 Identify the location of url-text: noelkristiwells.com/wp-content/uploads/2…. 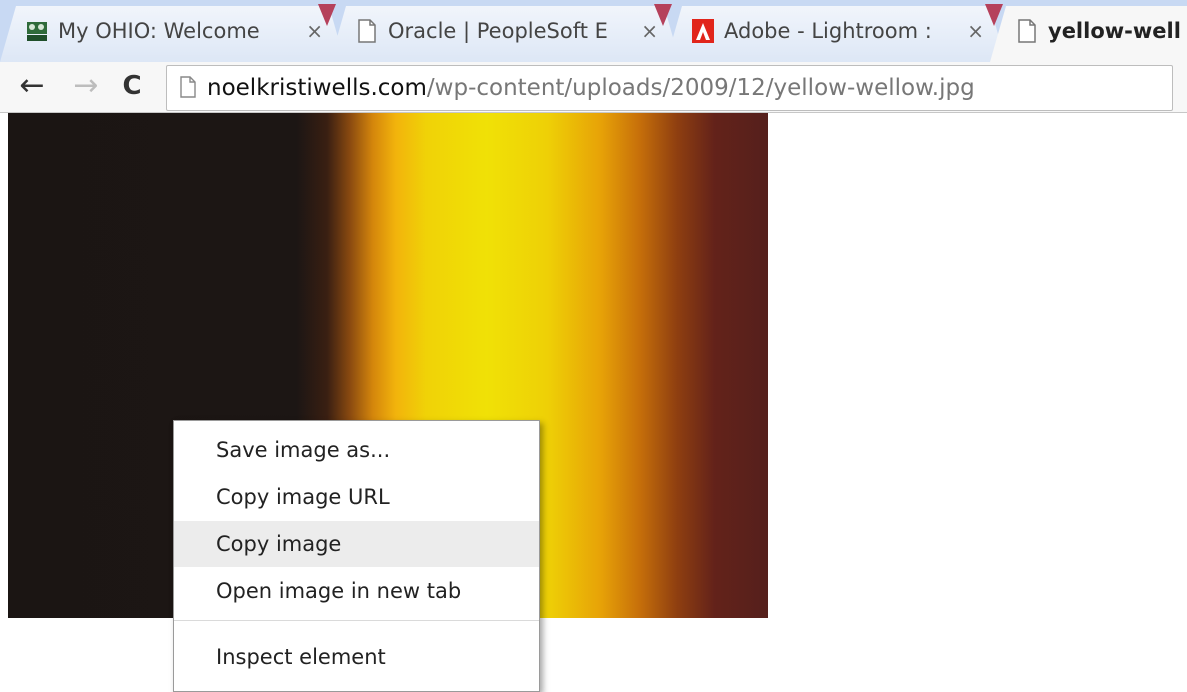
(591, 88).